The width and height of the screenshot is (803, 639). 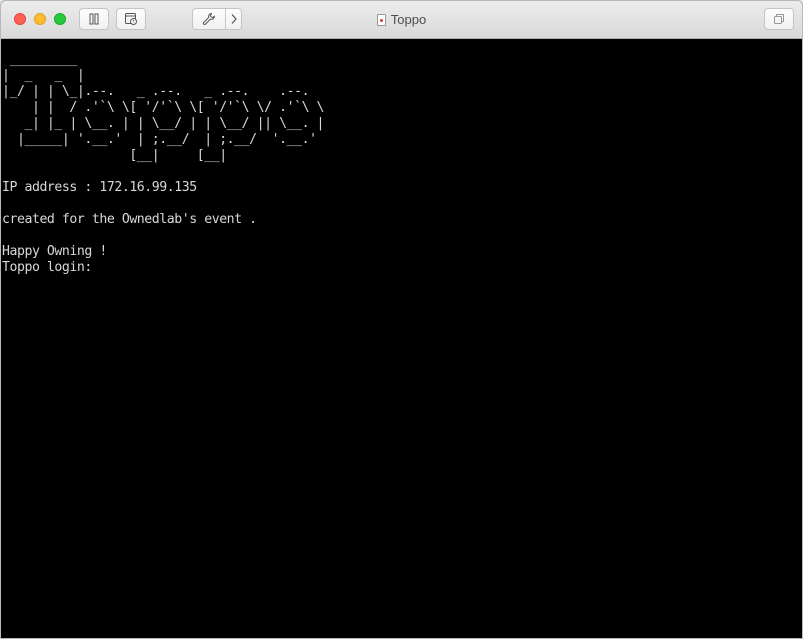 I want to click on settings-more-button, so click(x=233, y=19).